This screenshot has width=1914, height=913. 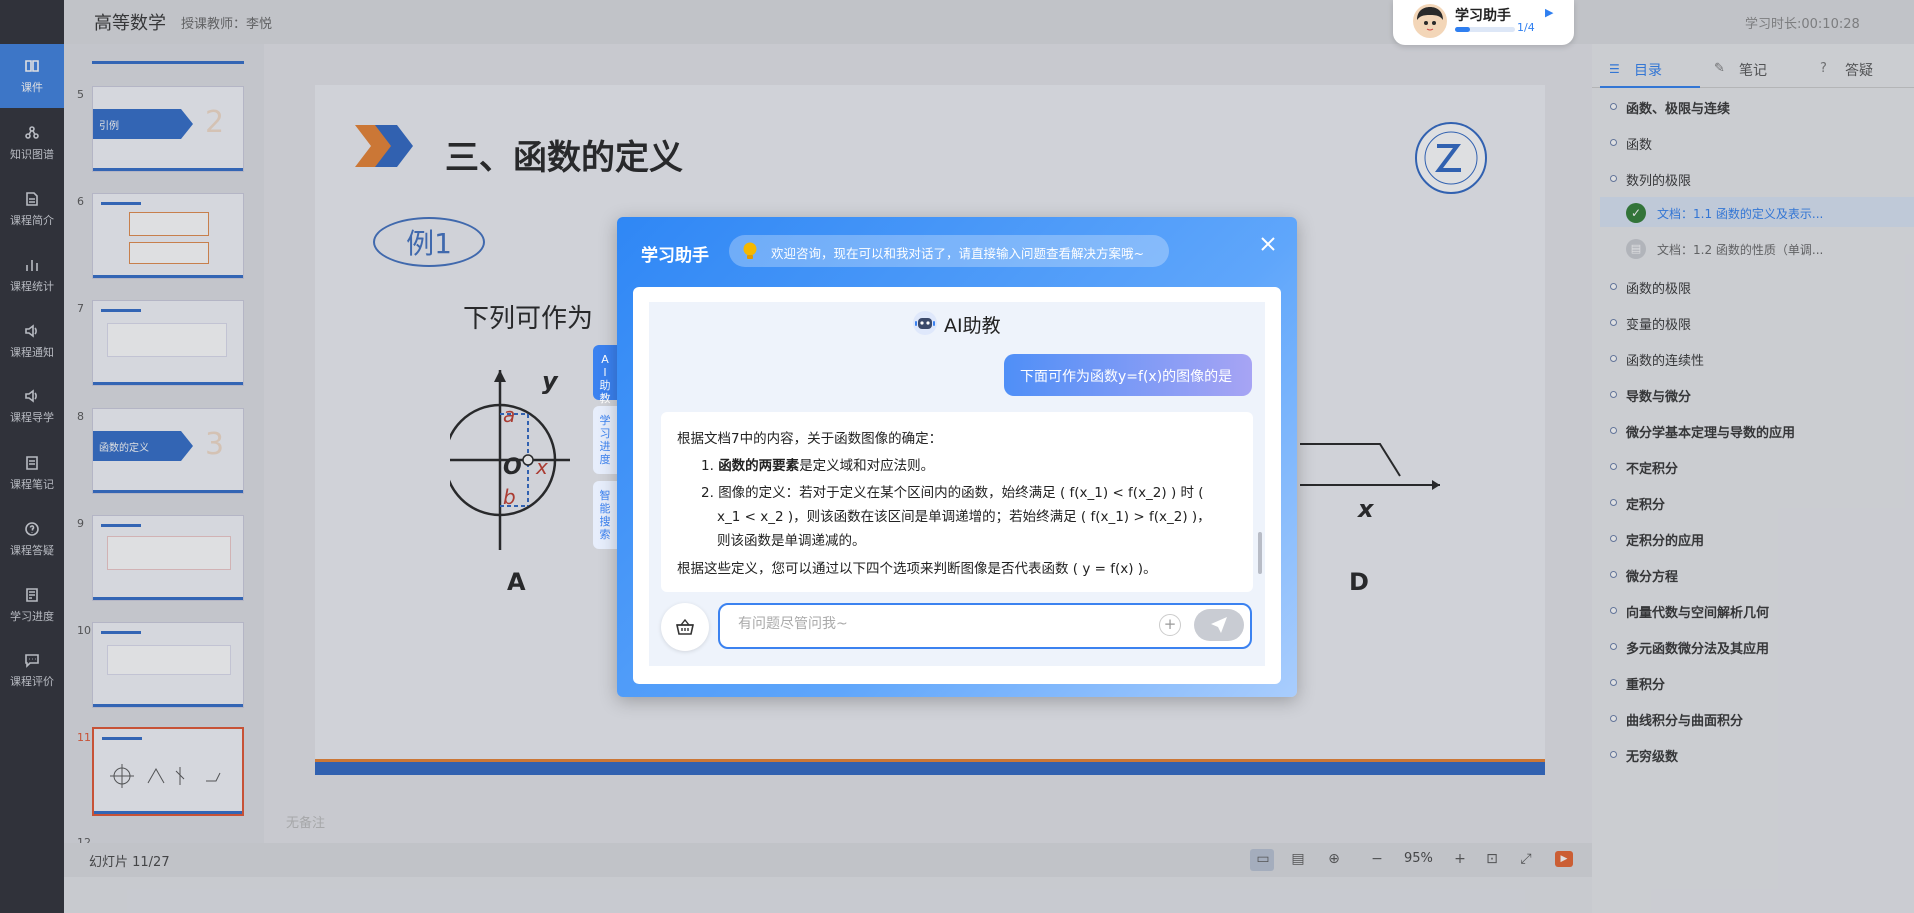 I want to click on answer-item-number: 2., so click(x=707, y=493).